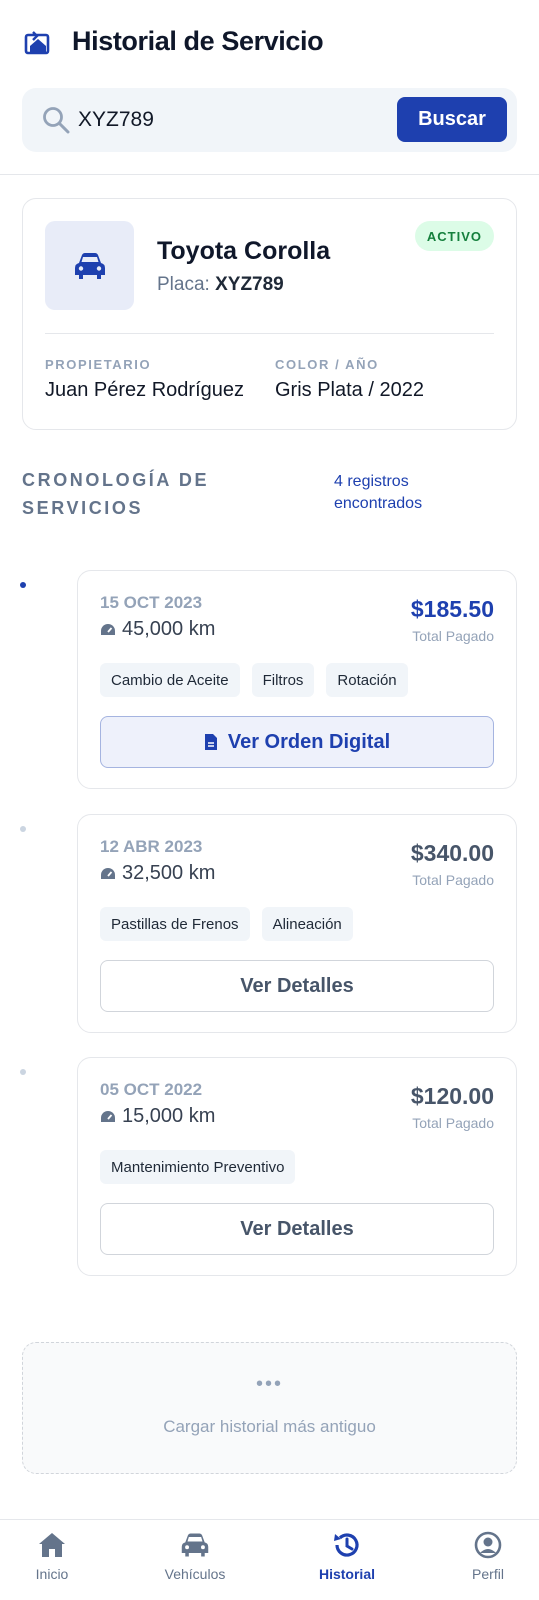 The height and width of the screenshot is (1600, 539). What do you see at coordinates (349, 390) in the screenshot?
I see `color-year-value: Gris Plata / 2022` at bounding box center [349, 390].